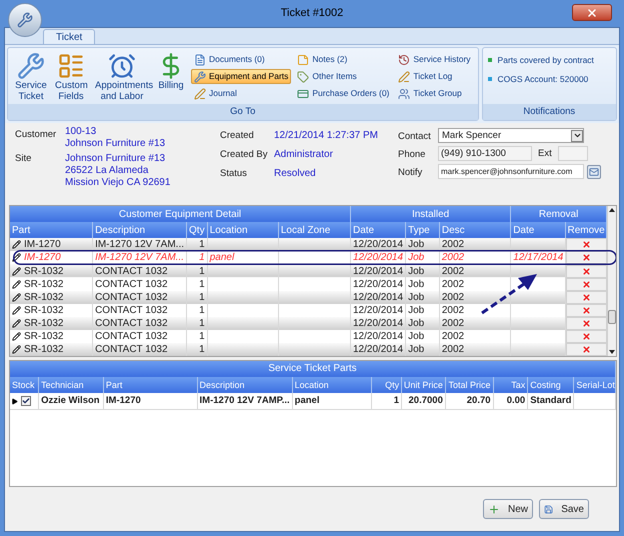 The height and width of the screenshot is (536, 624). What do you see at coordinates (573, 154) in the screenshot?
I see `ext-field` at bounding box center [573, 154].